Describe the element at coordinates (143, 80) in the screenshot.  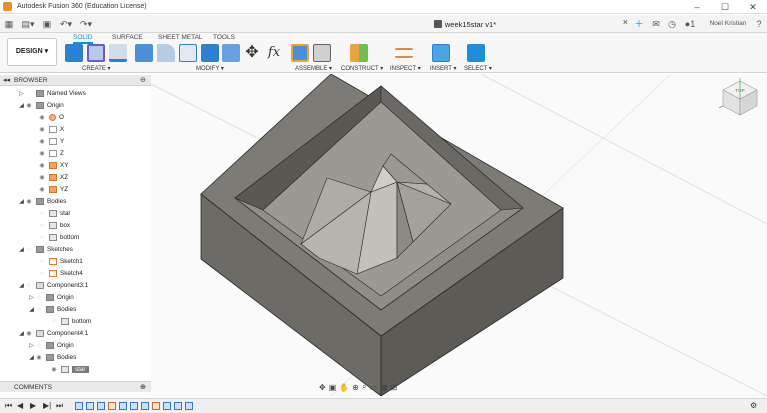
I see `browser-options-icon: ⊖` at that location.